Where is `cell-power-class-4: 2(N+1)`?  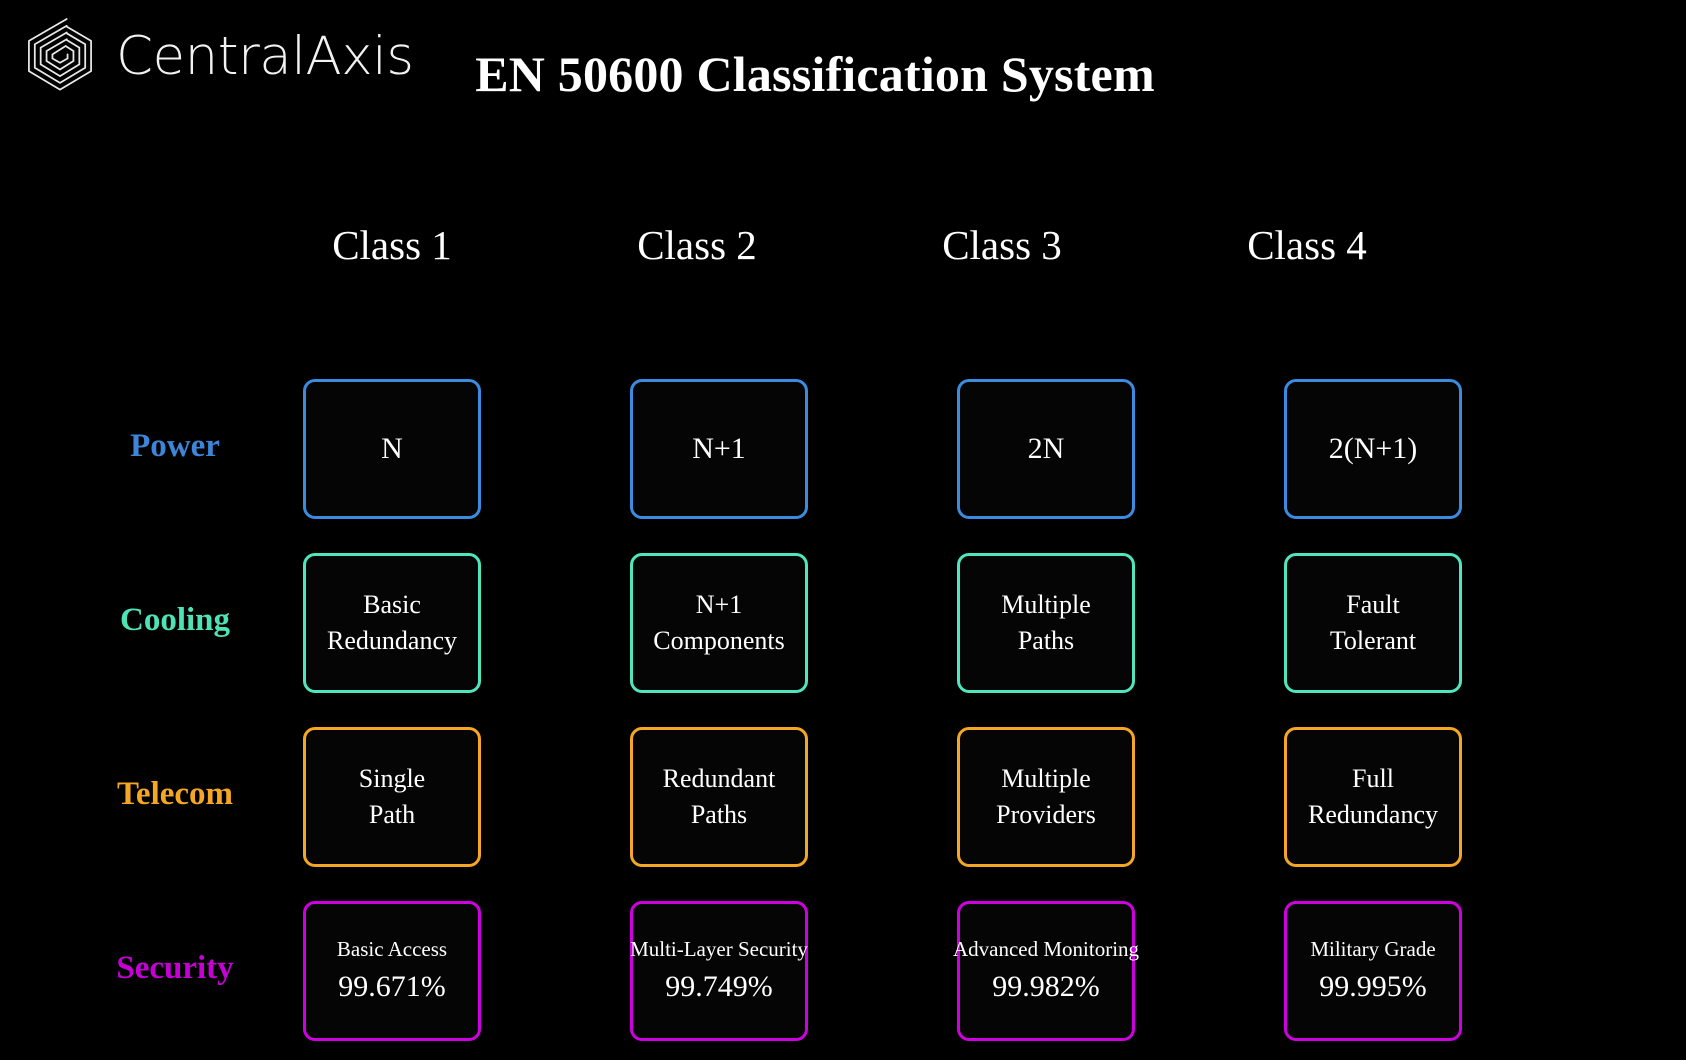 cell-power-class-4: 2(N+1) is located at coordinates (1373, 449).